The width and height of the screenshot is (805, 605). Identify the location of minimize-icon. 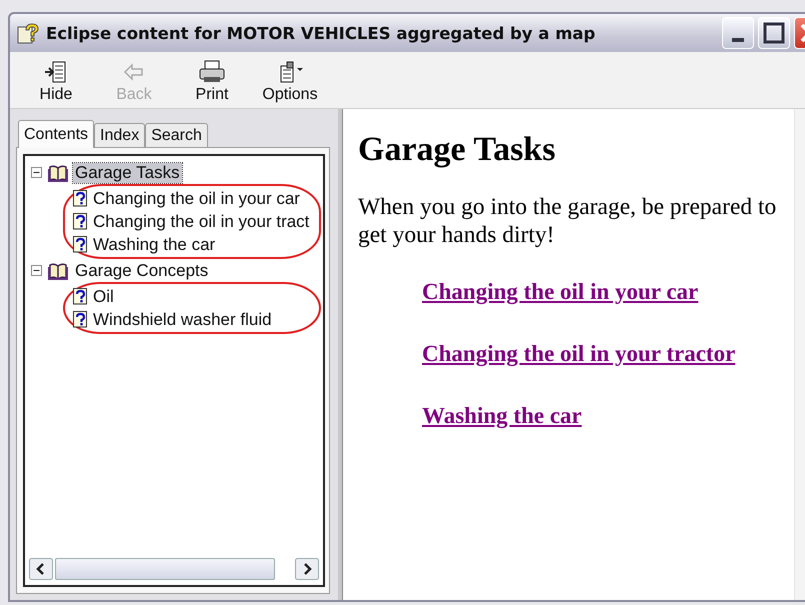
(738, 40).